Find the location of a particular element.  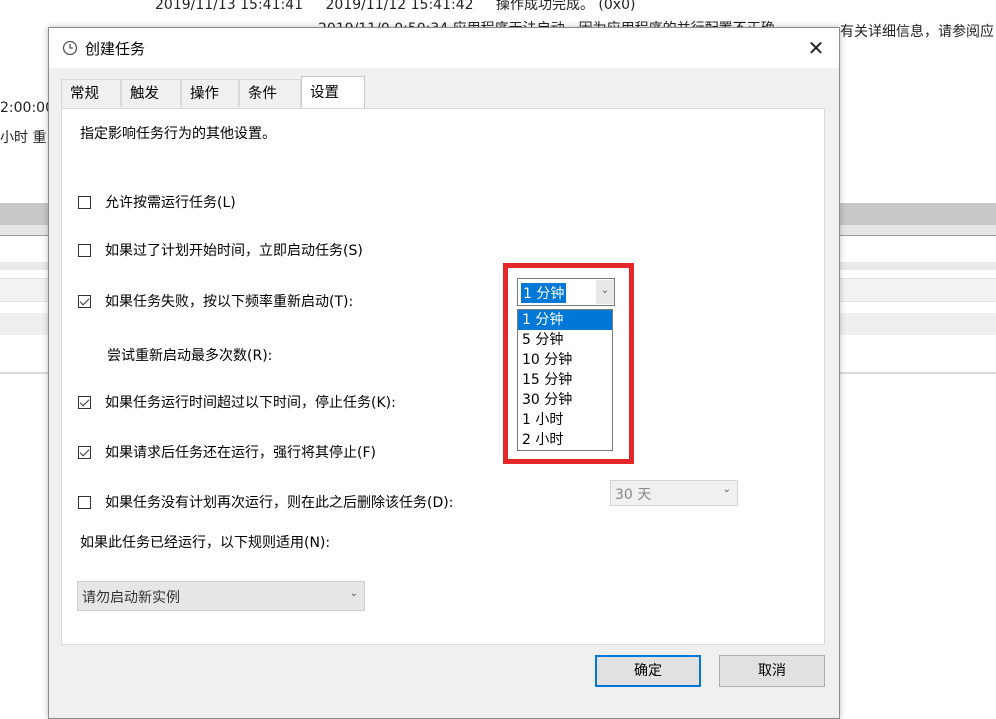

allow-on-demand-checkbox is located at coordinates (84, 202).